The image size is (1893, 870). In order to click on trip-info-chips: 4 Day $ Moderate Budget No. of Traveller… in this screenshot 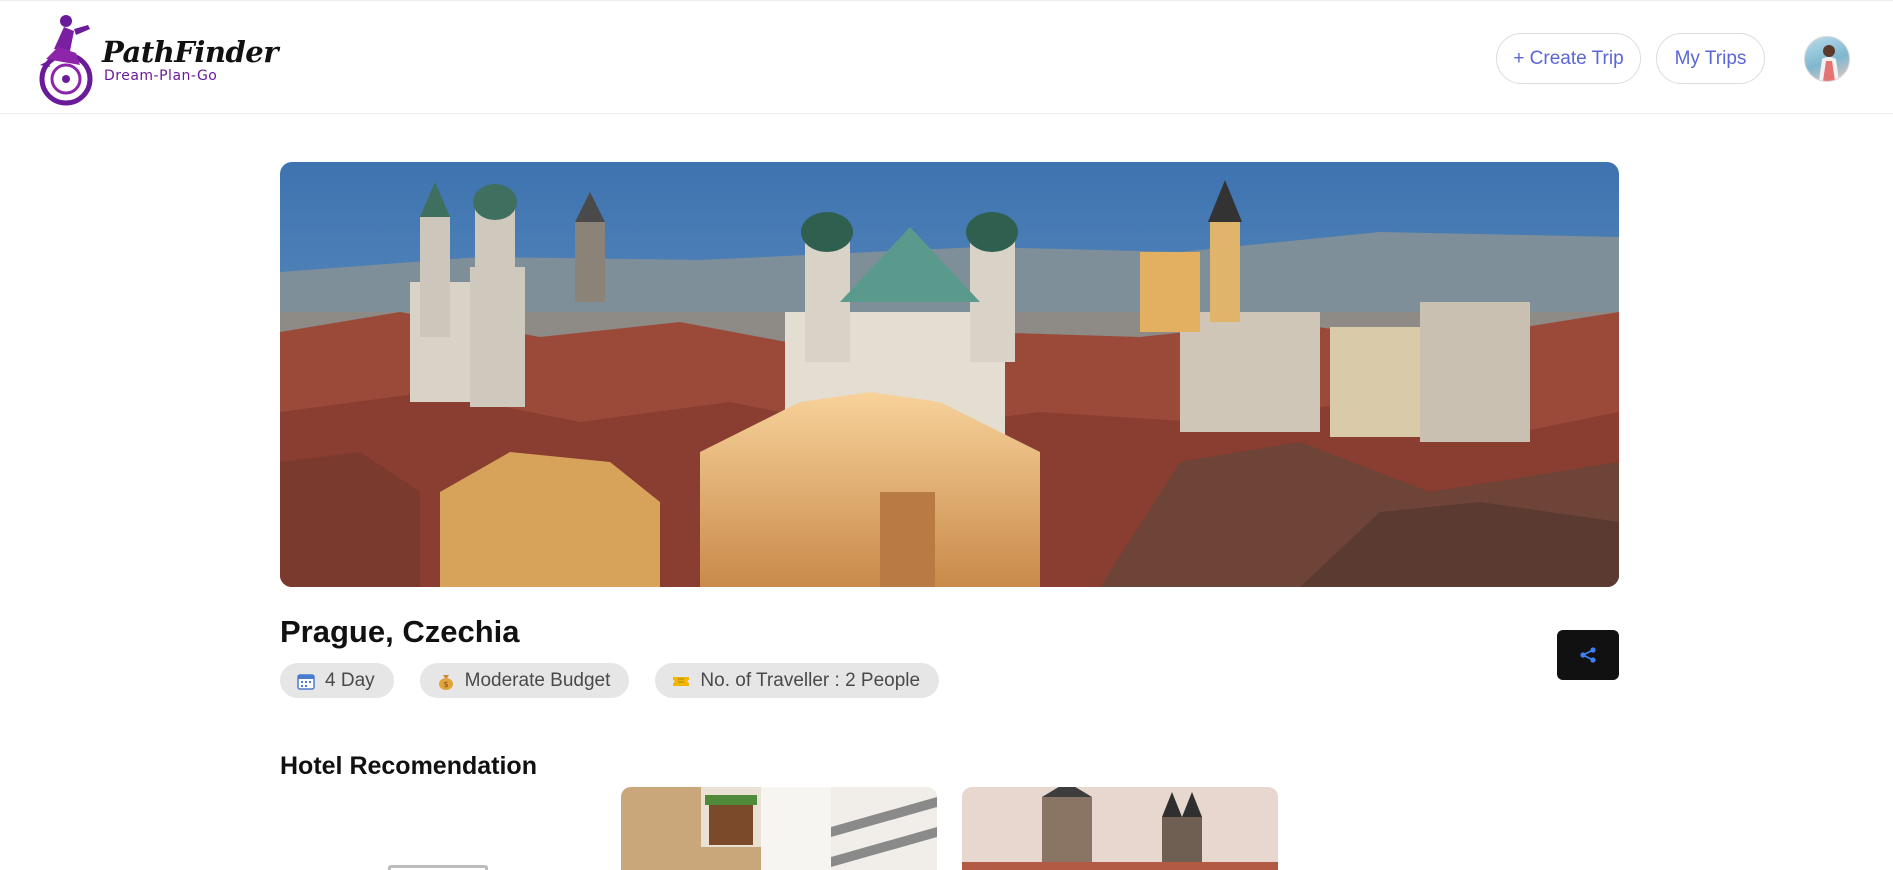, I will do `click(610, 680)`.